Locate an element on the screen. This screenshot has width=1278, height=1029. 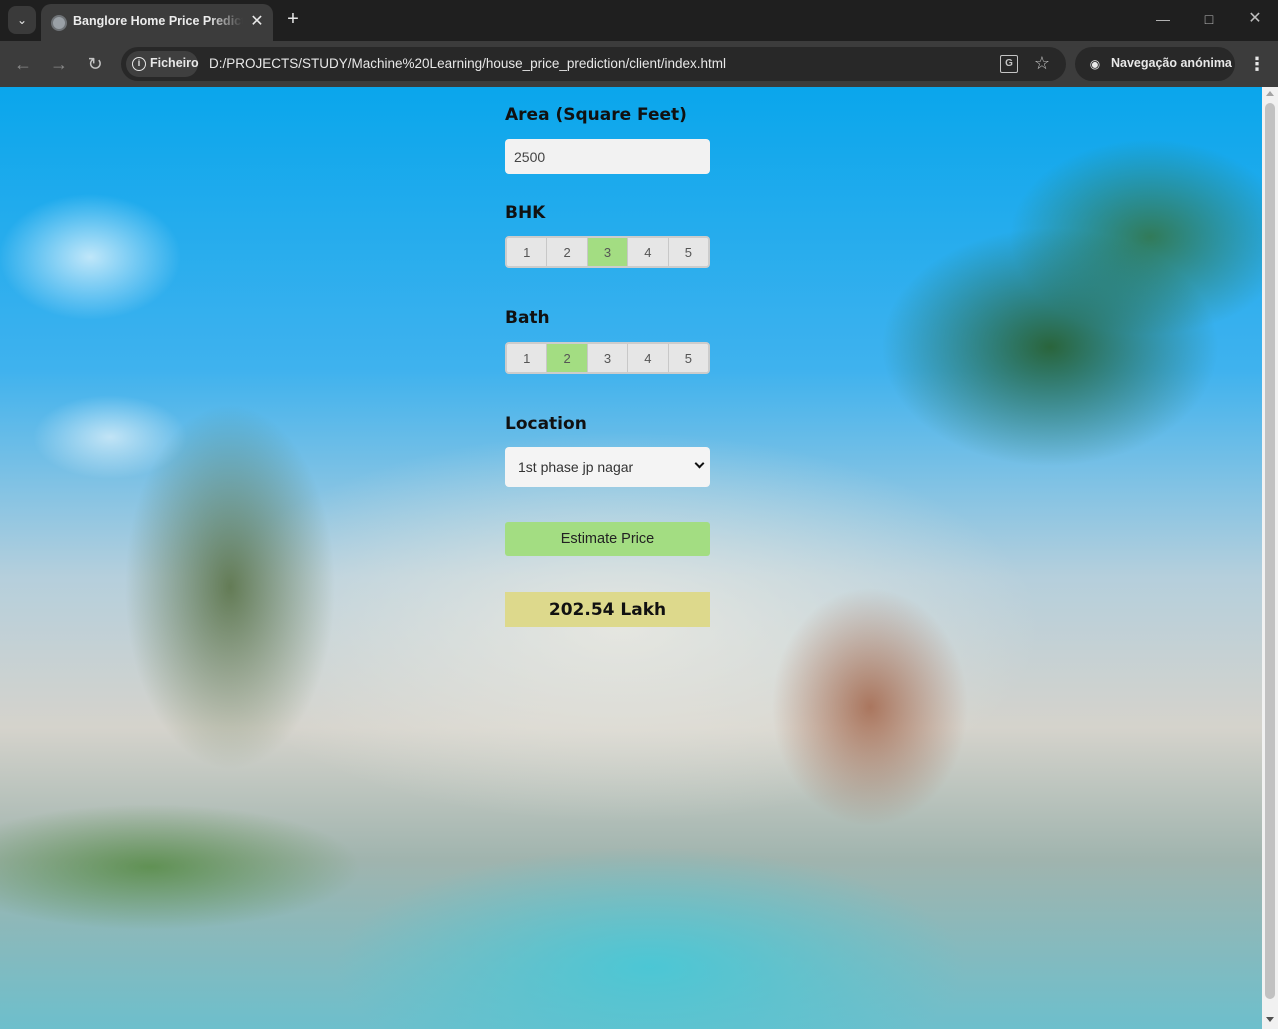
tab-title: Banglore Home Price Prediction is located at coordinates (158, 21).